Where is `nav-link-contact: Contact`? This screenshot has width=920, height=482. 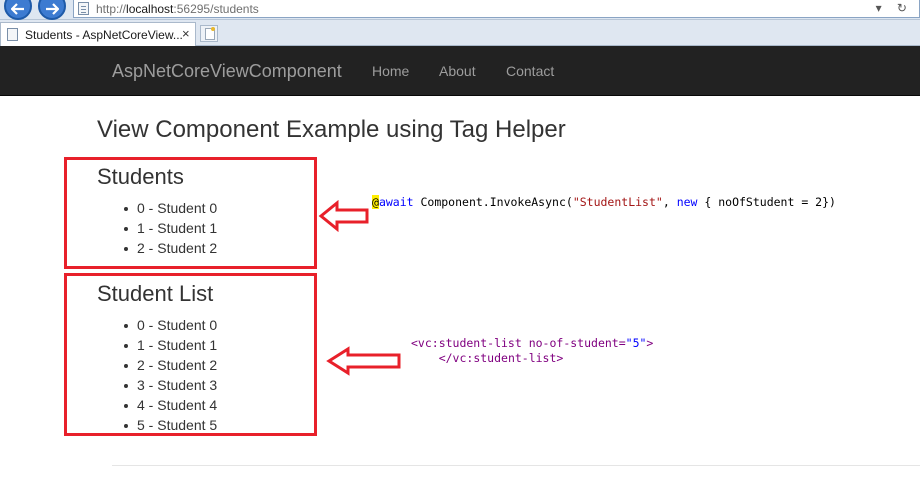
nav-link-contact: Contact is located at coordinates (530, 71).